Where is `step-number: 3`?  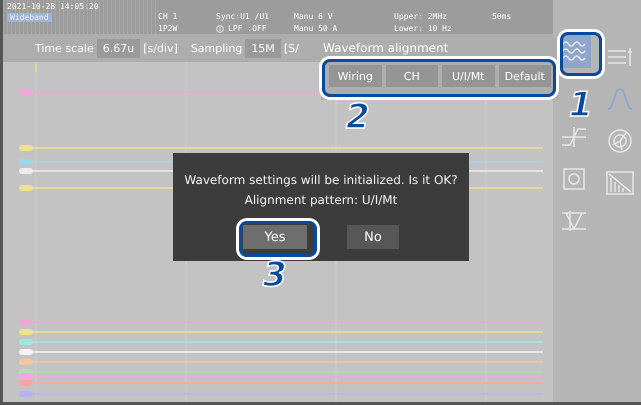 step-number: 3 is located at coordinates (275, 275).